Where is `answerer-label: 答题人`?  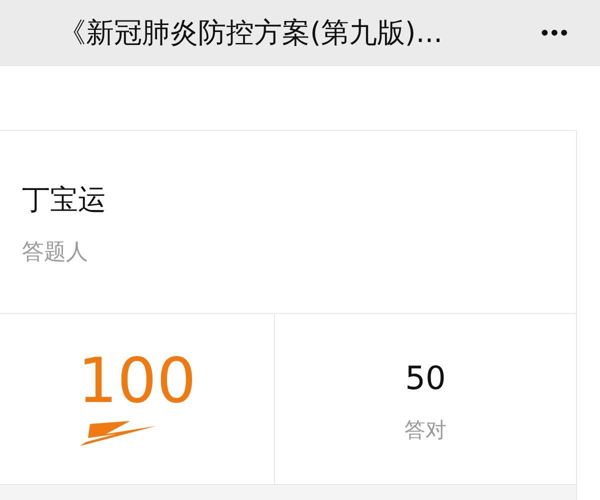
answerer-label: 答题人 is located at coordinates (55, 253).